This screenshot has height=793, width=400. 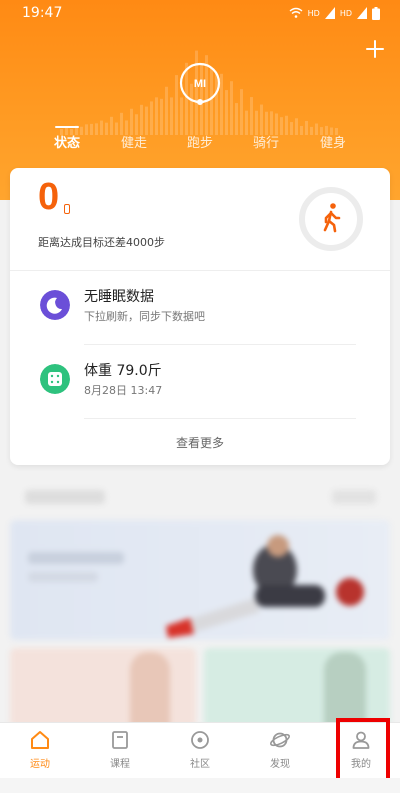 I want to click on discover-icon, so click(x=280, y=740).